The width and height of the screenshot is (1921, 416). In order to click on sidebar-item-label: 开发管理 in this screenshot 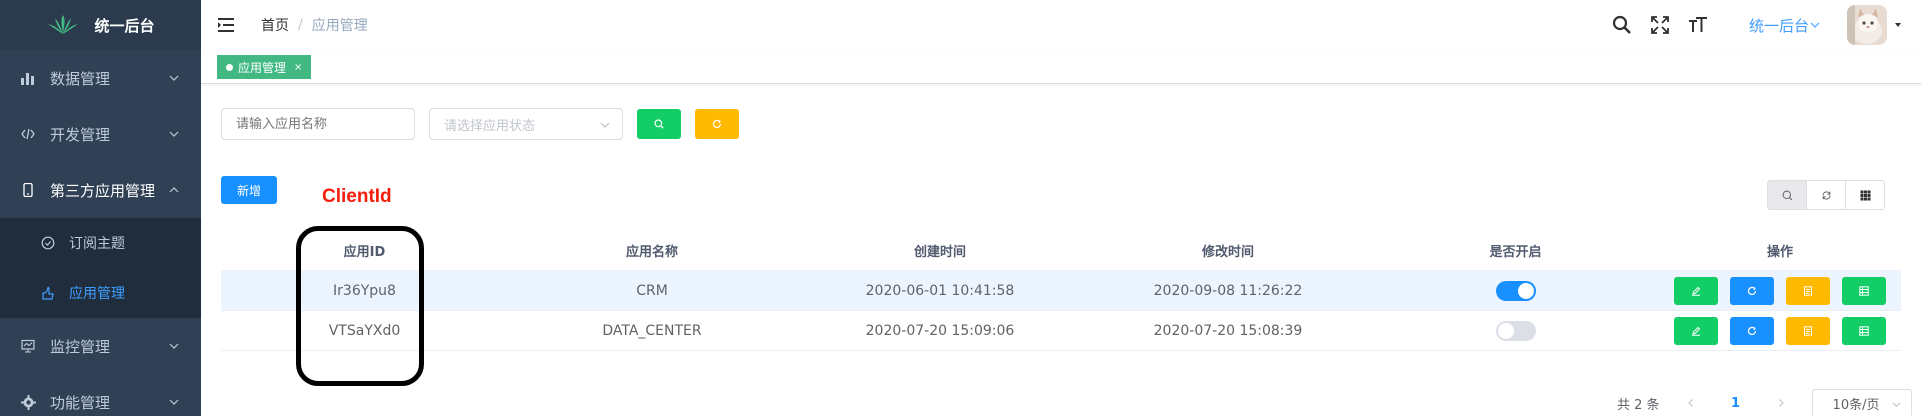, I will do `click(80, 134)`.